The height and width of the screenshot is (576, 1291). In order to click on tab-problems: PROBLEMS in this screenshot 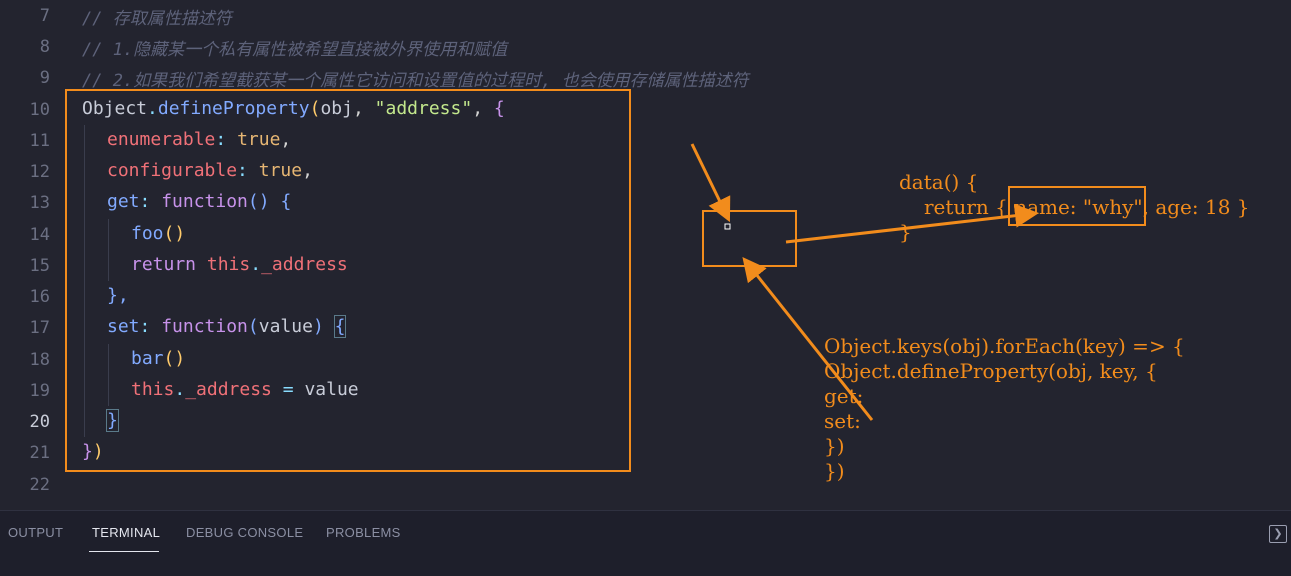, I will do `click(363, 532)`.